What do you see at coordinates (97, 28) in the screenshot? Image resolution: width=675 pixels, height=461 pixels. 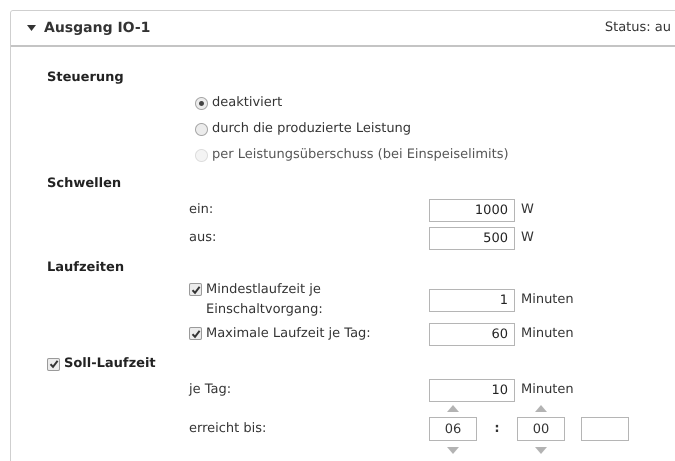 I see `panel-title: Ausgang IO-1` at bounding box center [97, 28].